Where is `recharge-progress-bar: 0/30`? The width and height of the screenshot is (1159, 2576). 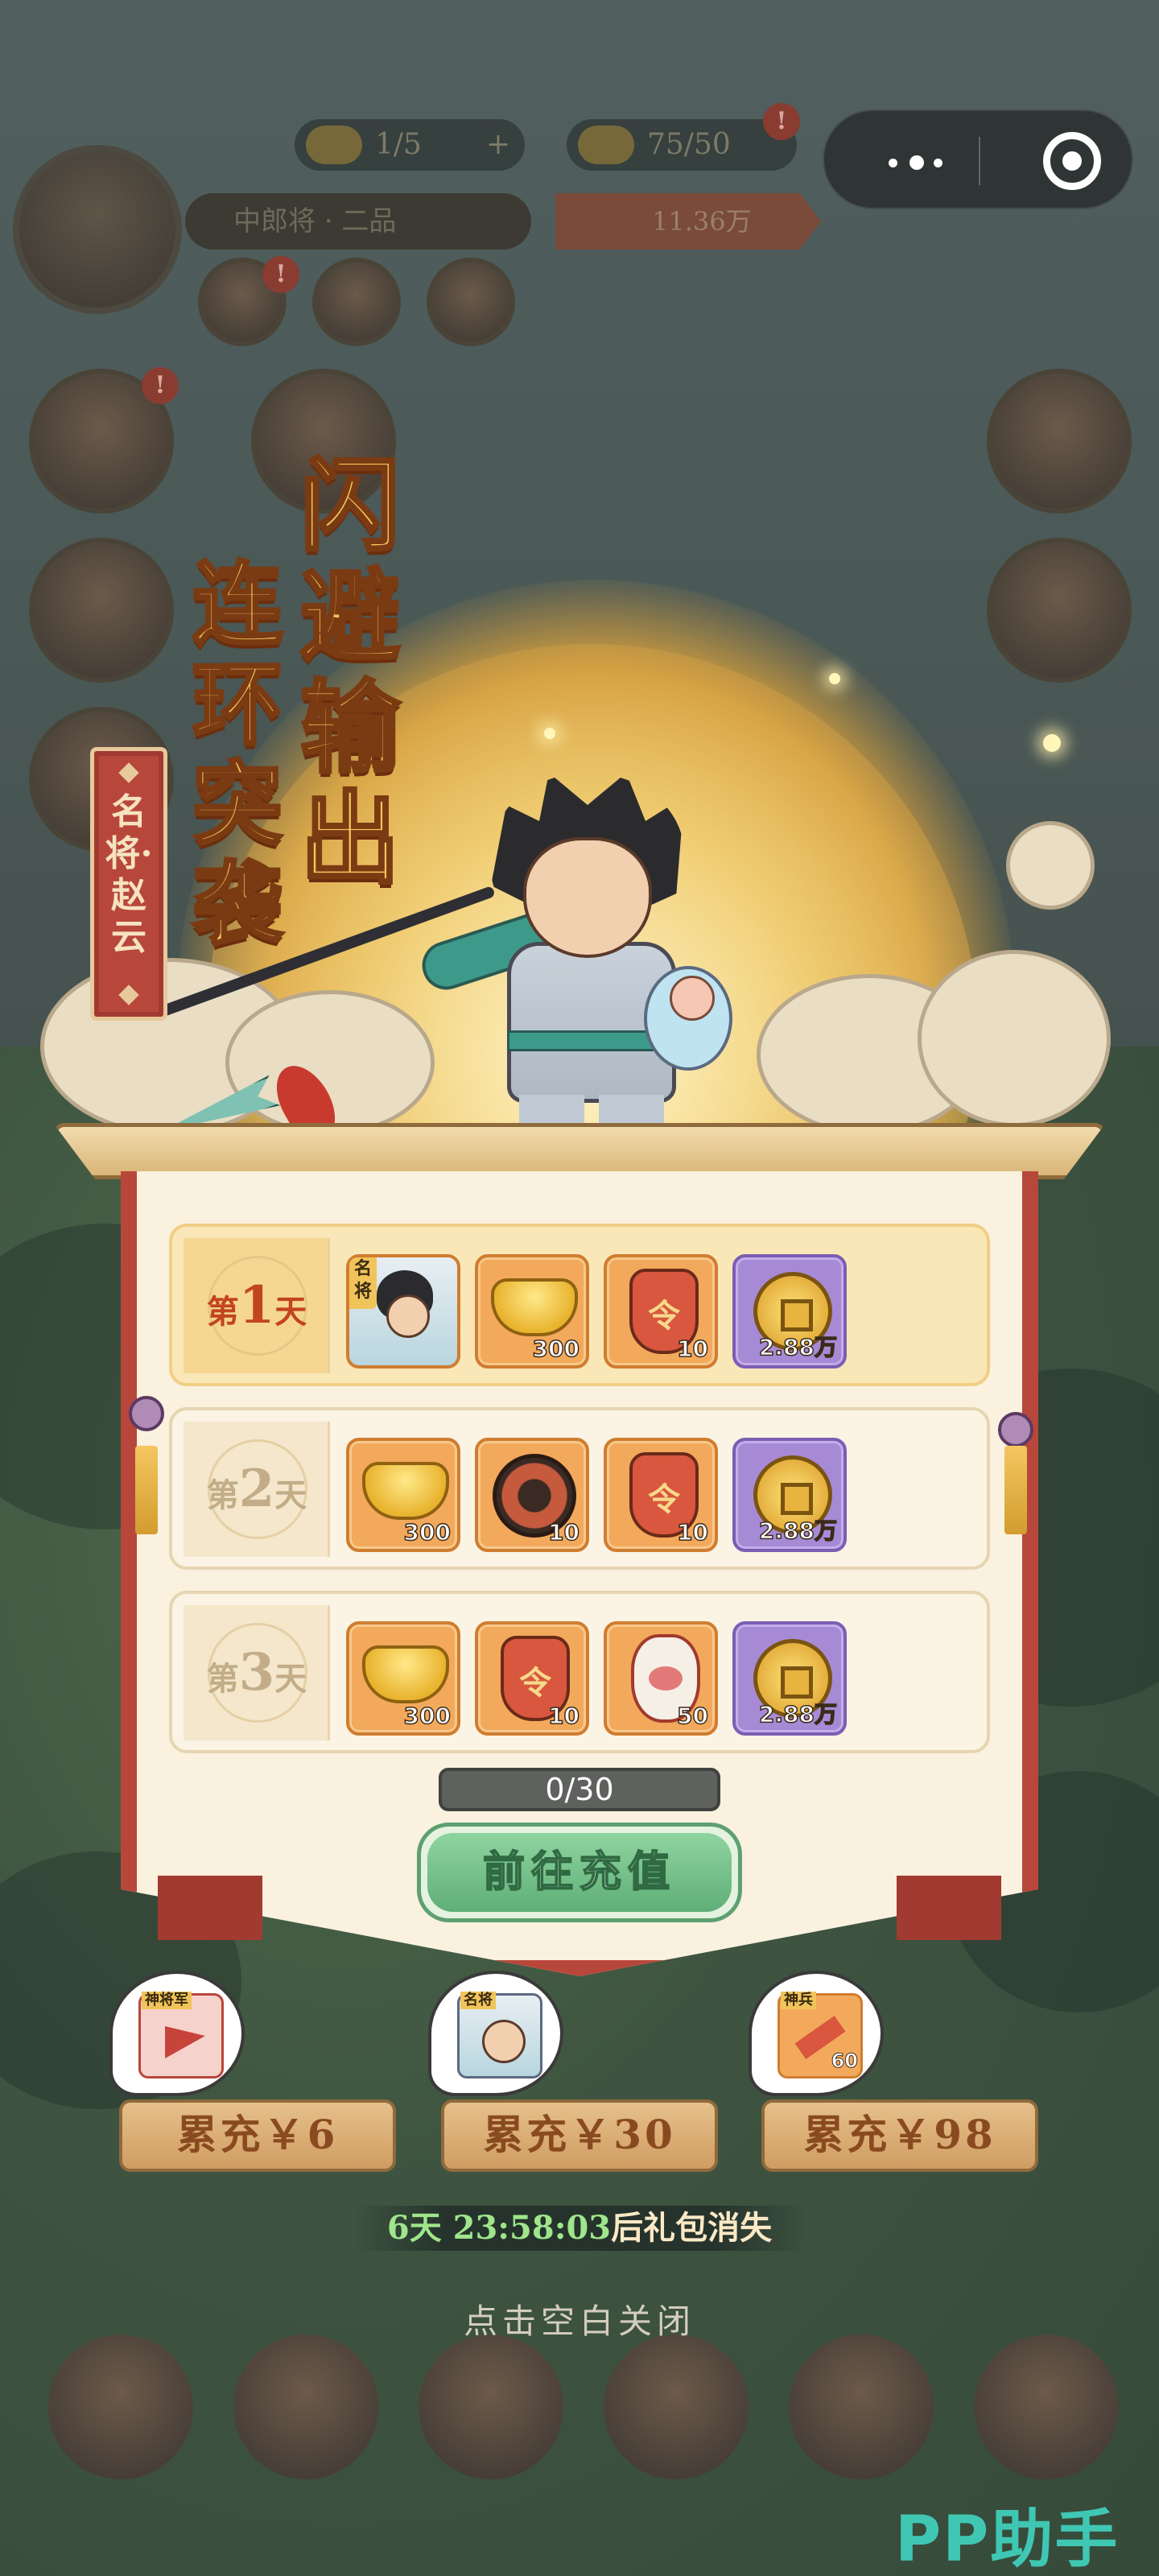 recharge-progress-bar: 0/30 is located at coordinates (579, 1789).